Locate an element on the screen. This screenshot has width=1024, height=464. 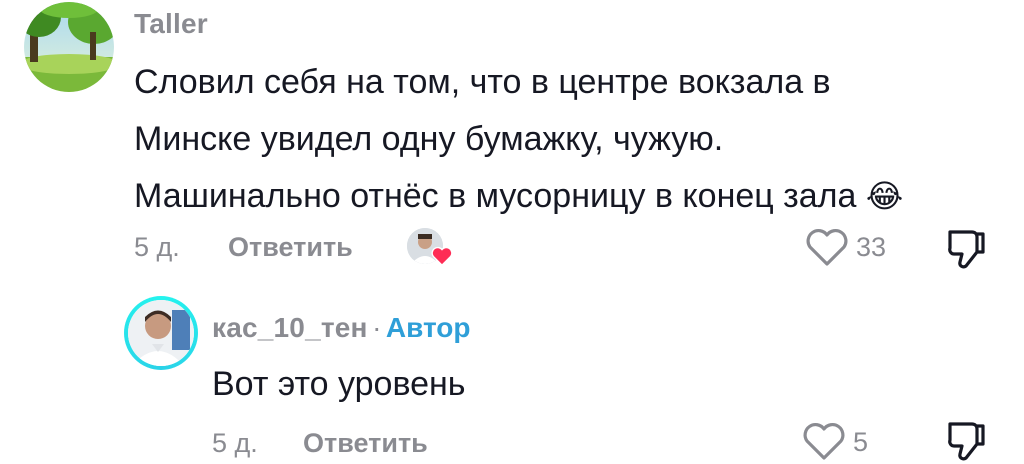
reply-header: кас_10_тен · Автор is located at coordinates (341, 328).